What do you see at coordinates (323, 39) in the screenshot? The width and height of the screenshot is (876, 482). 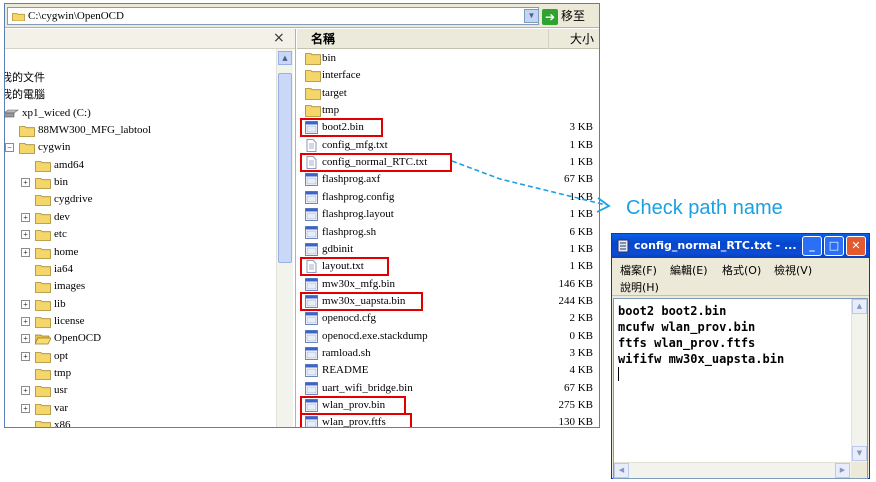 I see `column-name-header: 名稱` at bounding box center [323, 39].